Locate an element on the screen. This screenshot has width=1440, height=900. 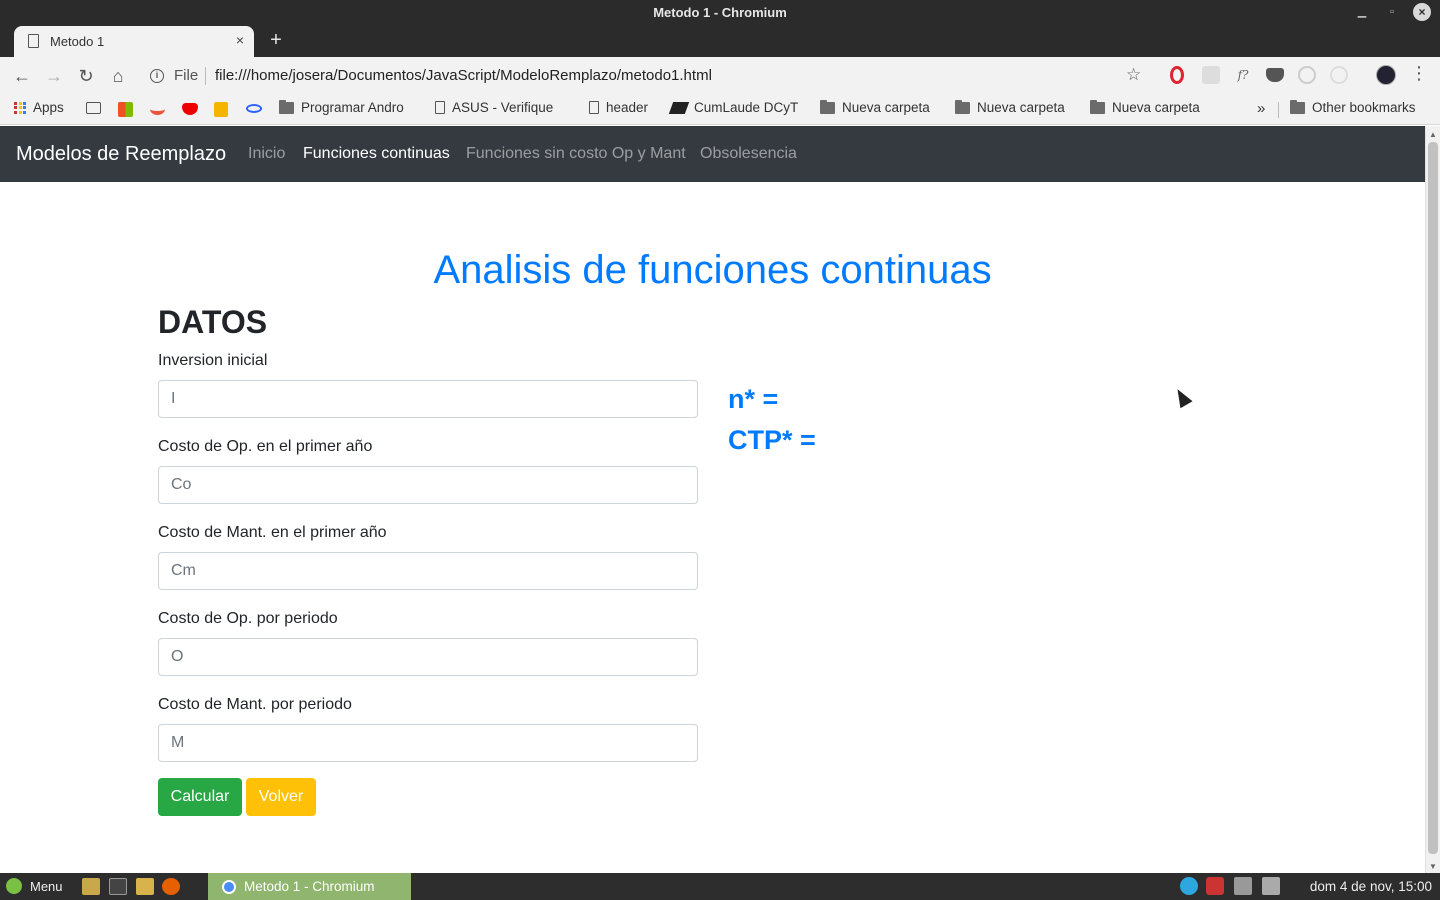
mouse-cursor-icon is located at coordinates (1182, 397).